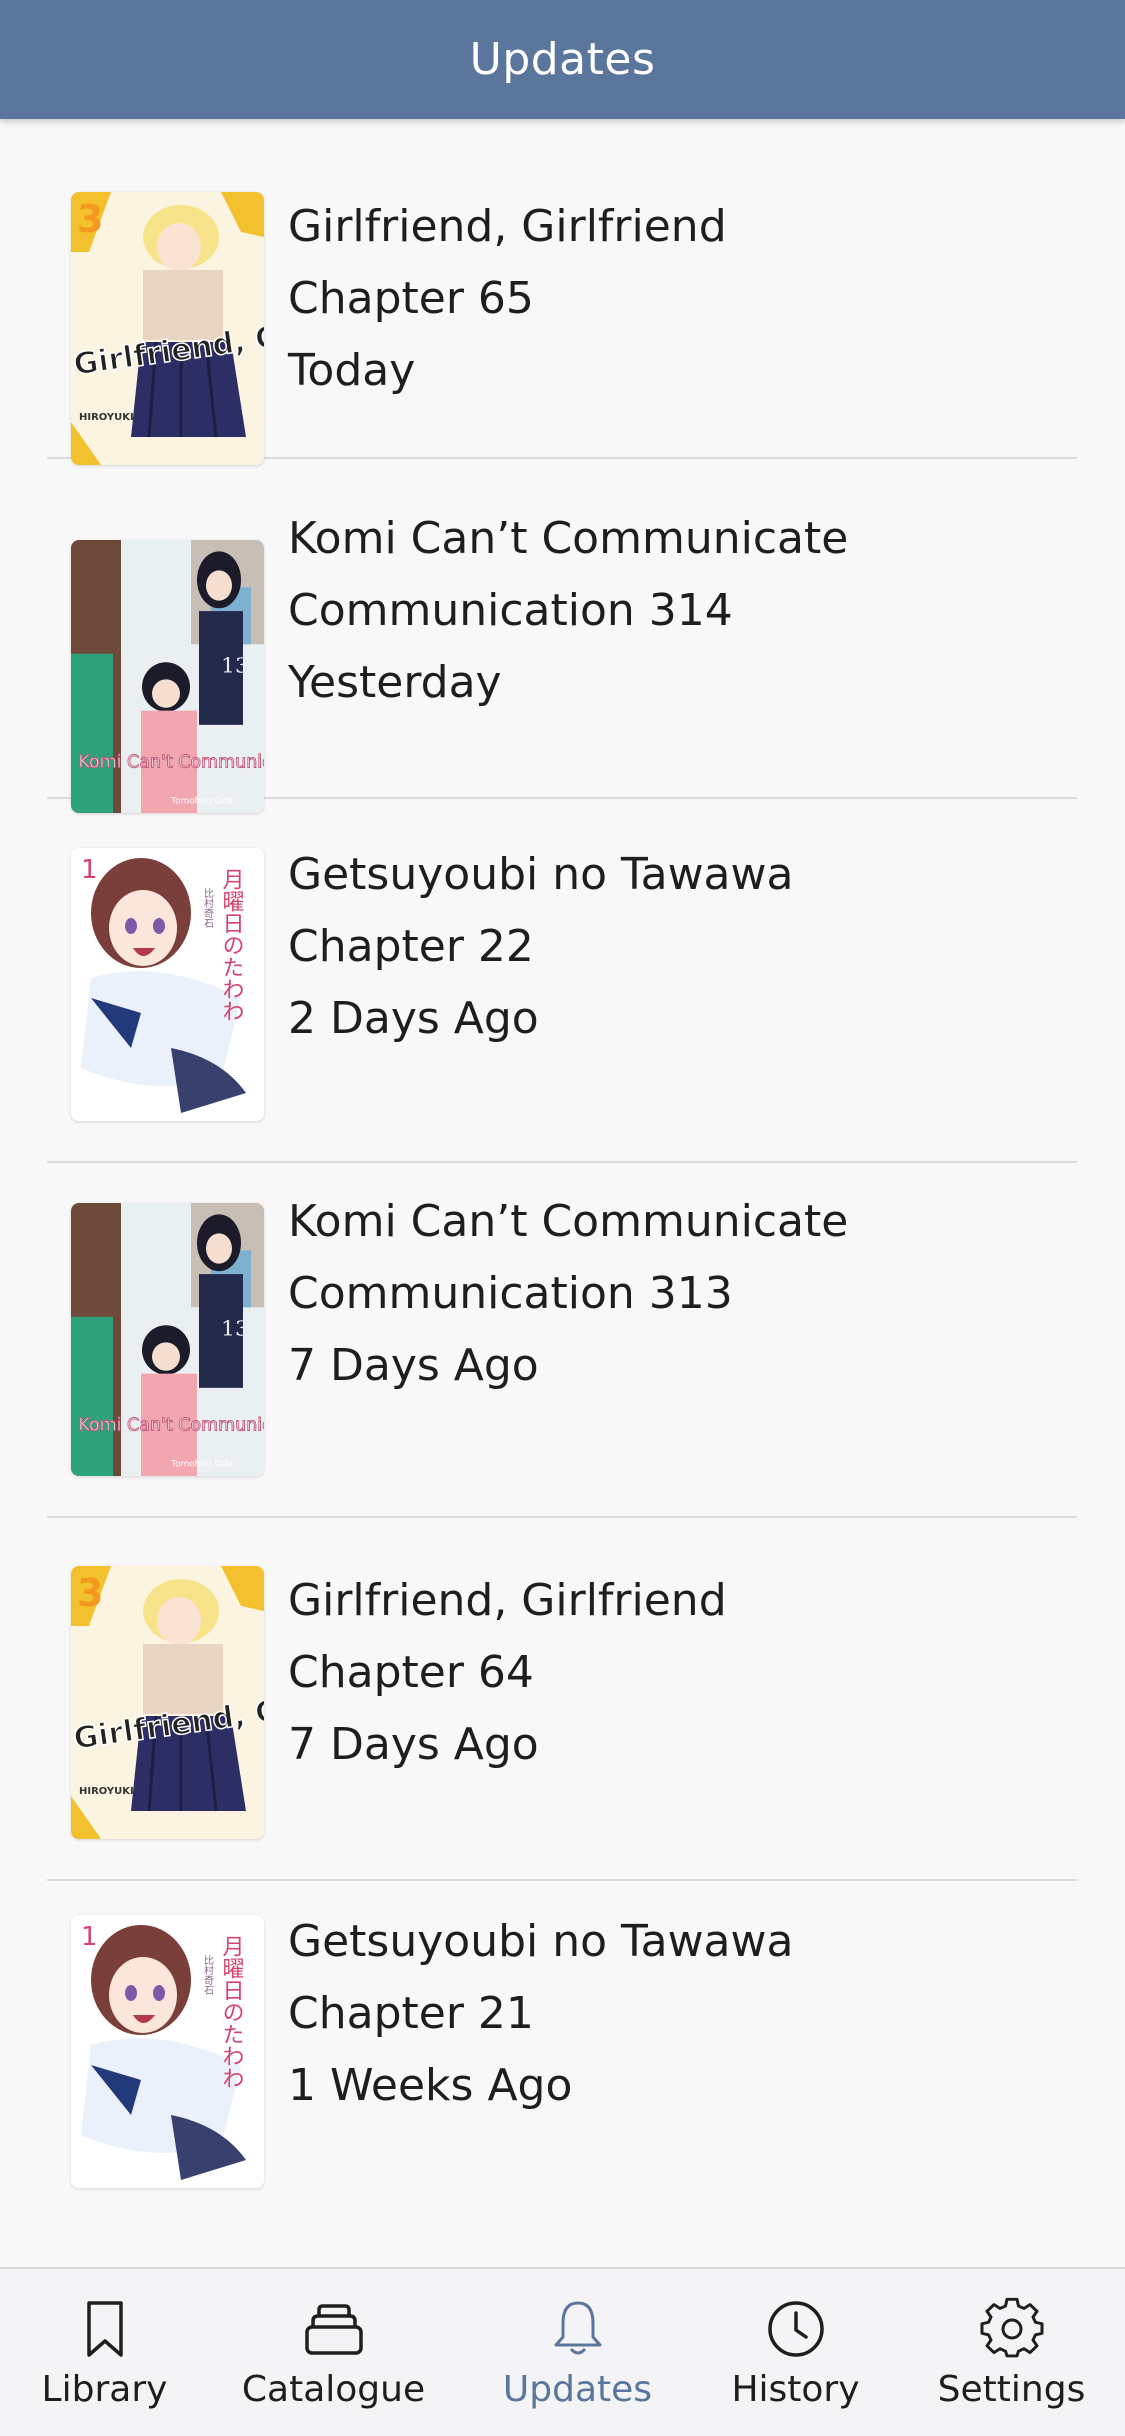  Describe the element at coordinates (333, 2389) in the screenshot. I see `tab-label: Catalogue` at that location.